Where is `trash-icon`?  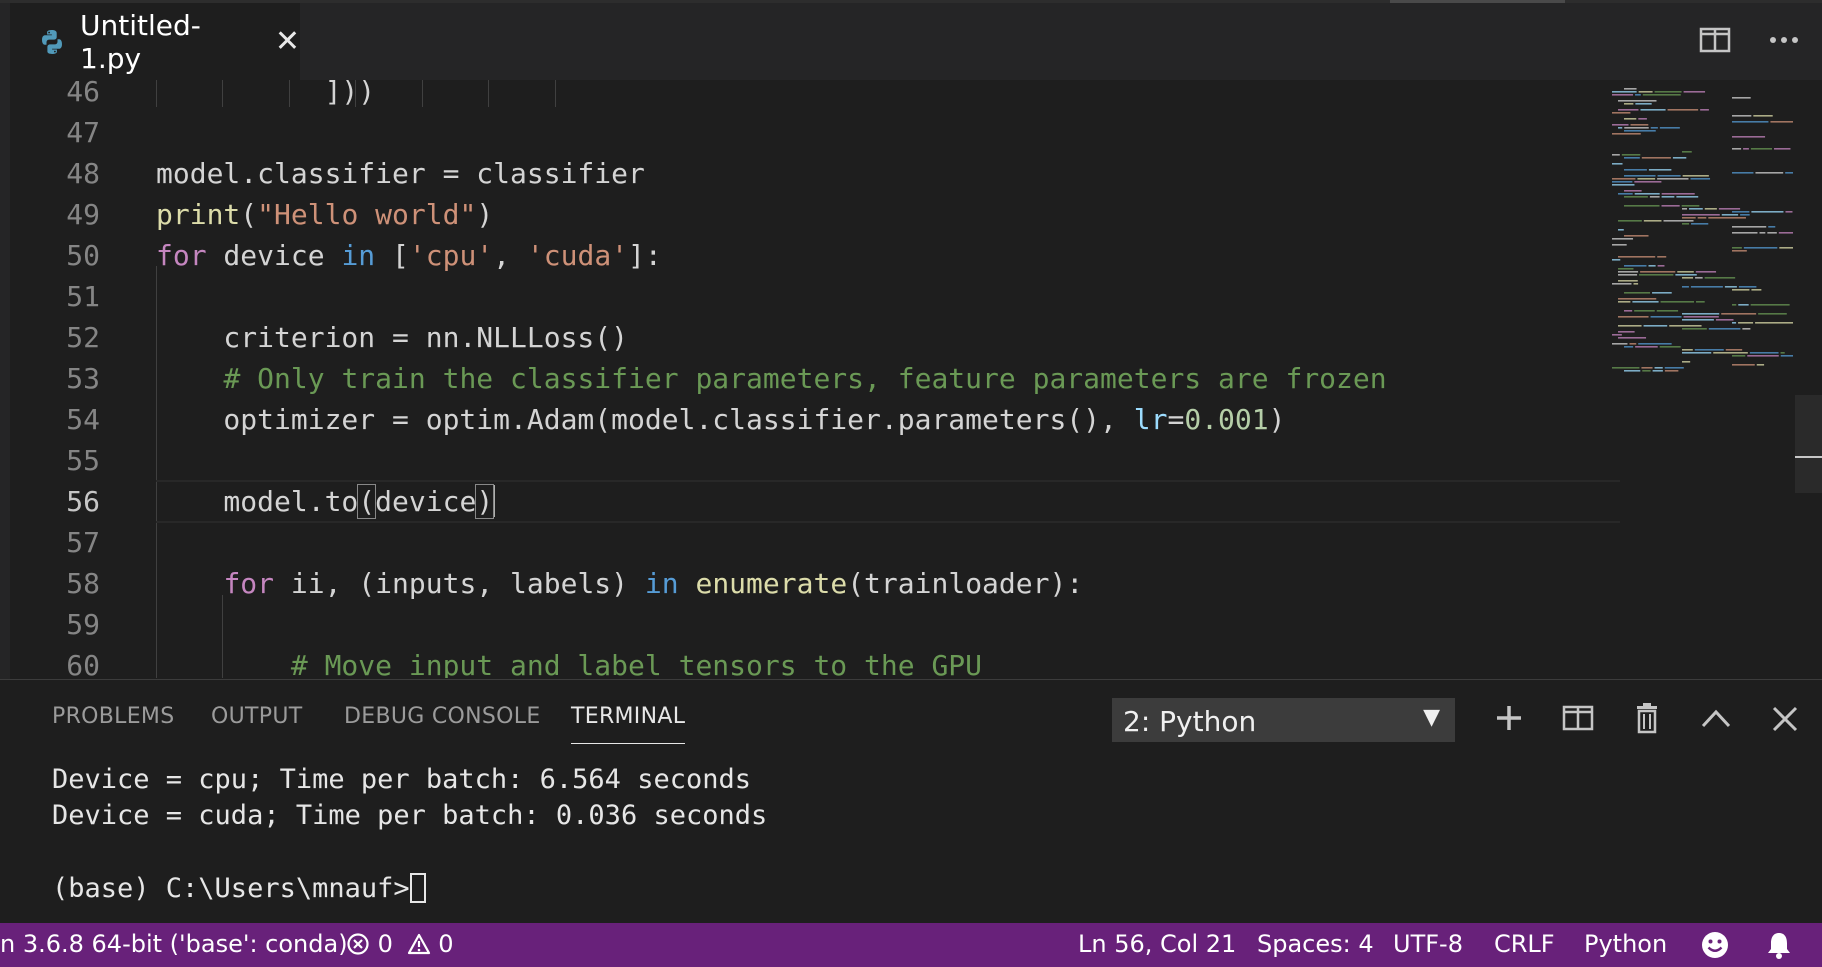 trash-icon is located at coordinates (1647, 718).